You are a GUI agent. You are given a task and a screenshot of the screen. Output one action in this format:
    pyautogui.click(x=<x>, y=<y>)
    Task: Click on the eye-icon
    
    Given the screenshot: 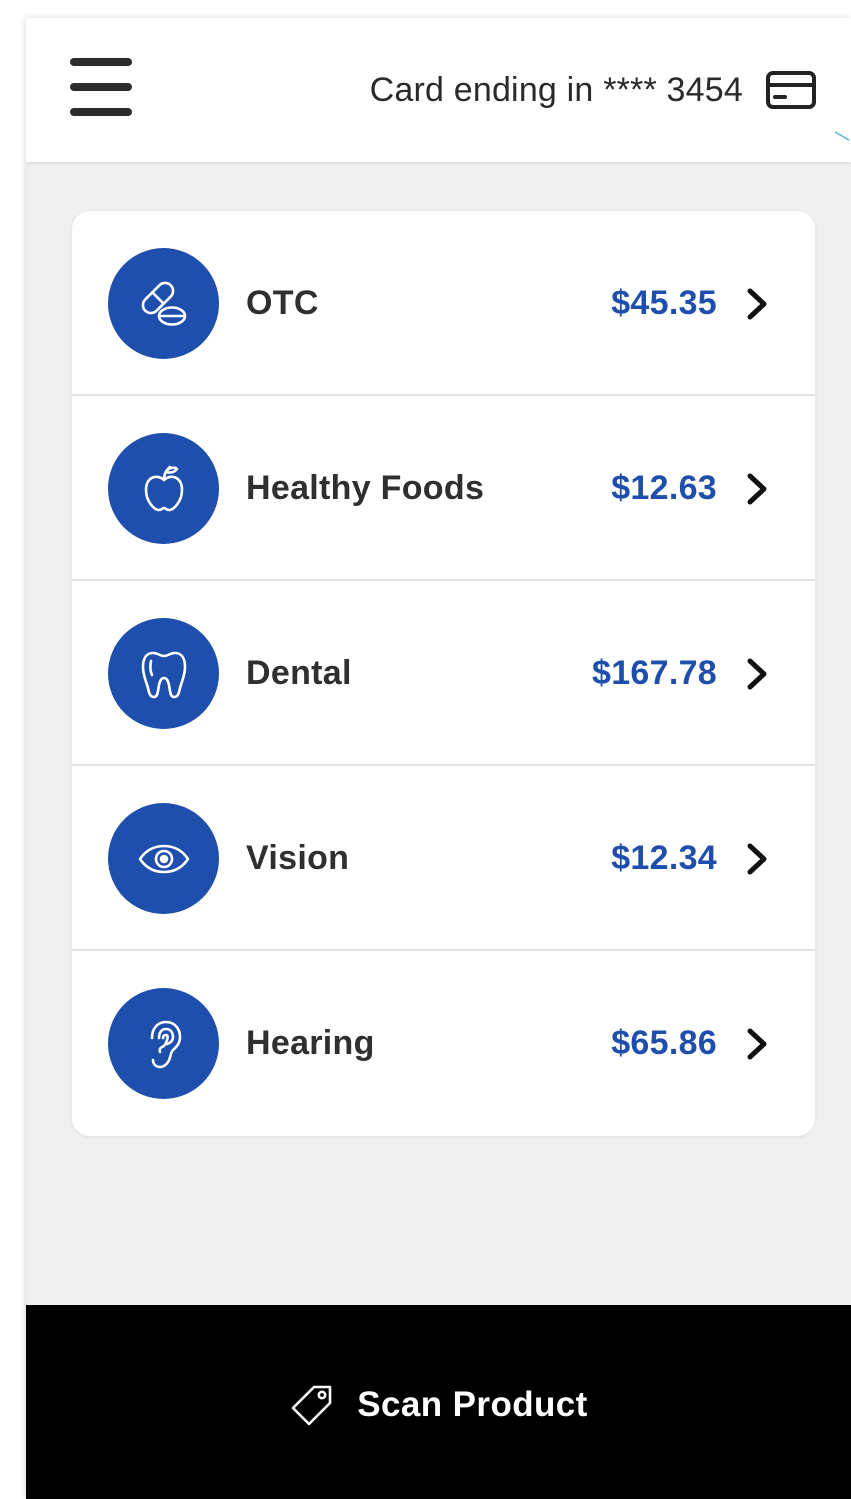 What is the action you would take?
    pyautogui.click(x=163, y=858)
    